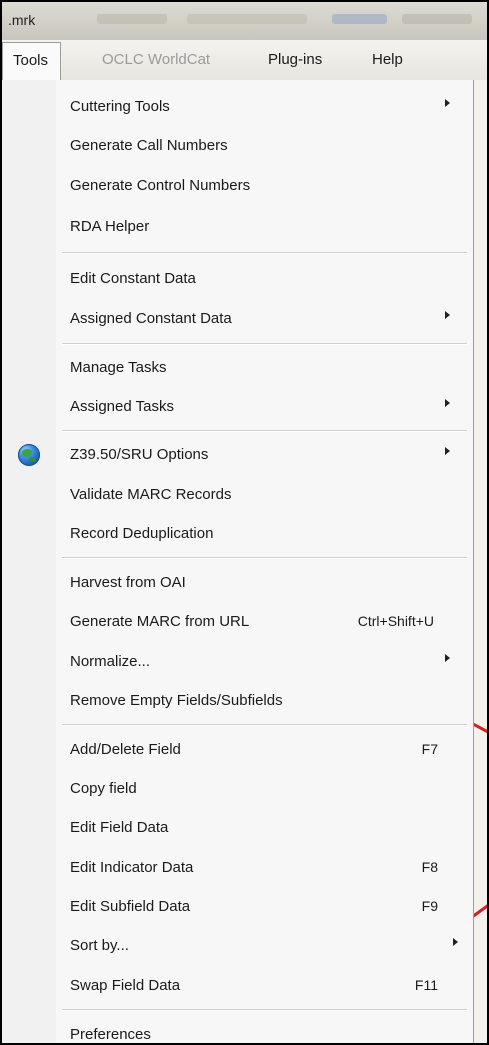 The height and width of the screenshot is (1045, 489). Describe the element at coordinates (237, 145) in the screenshot. I see `menu-item-generate-call-numbers: Generate Call Numbers` at that location.